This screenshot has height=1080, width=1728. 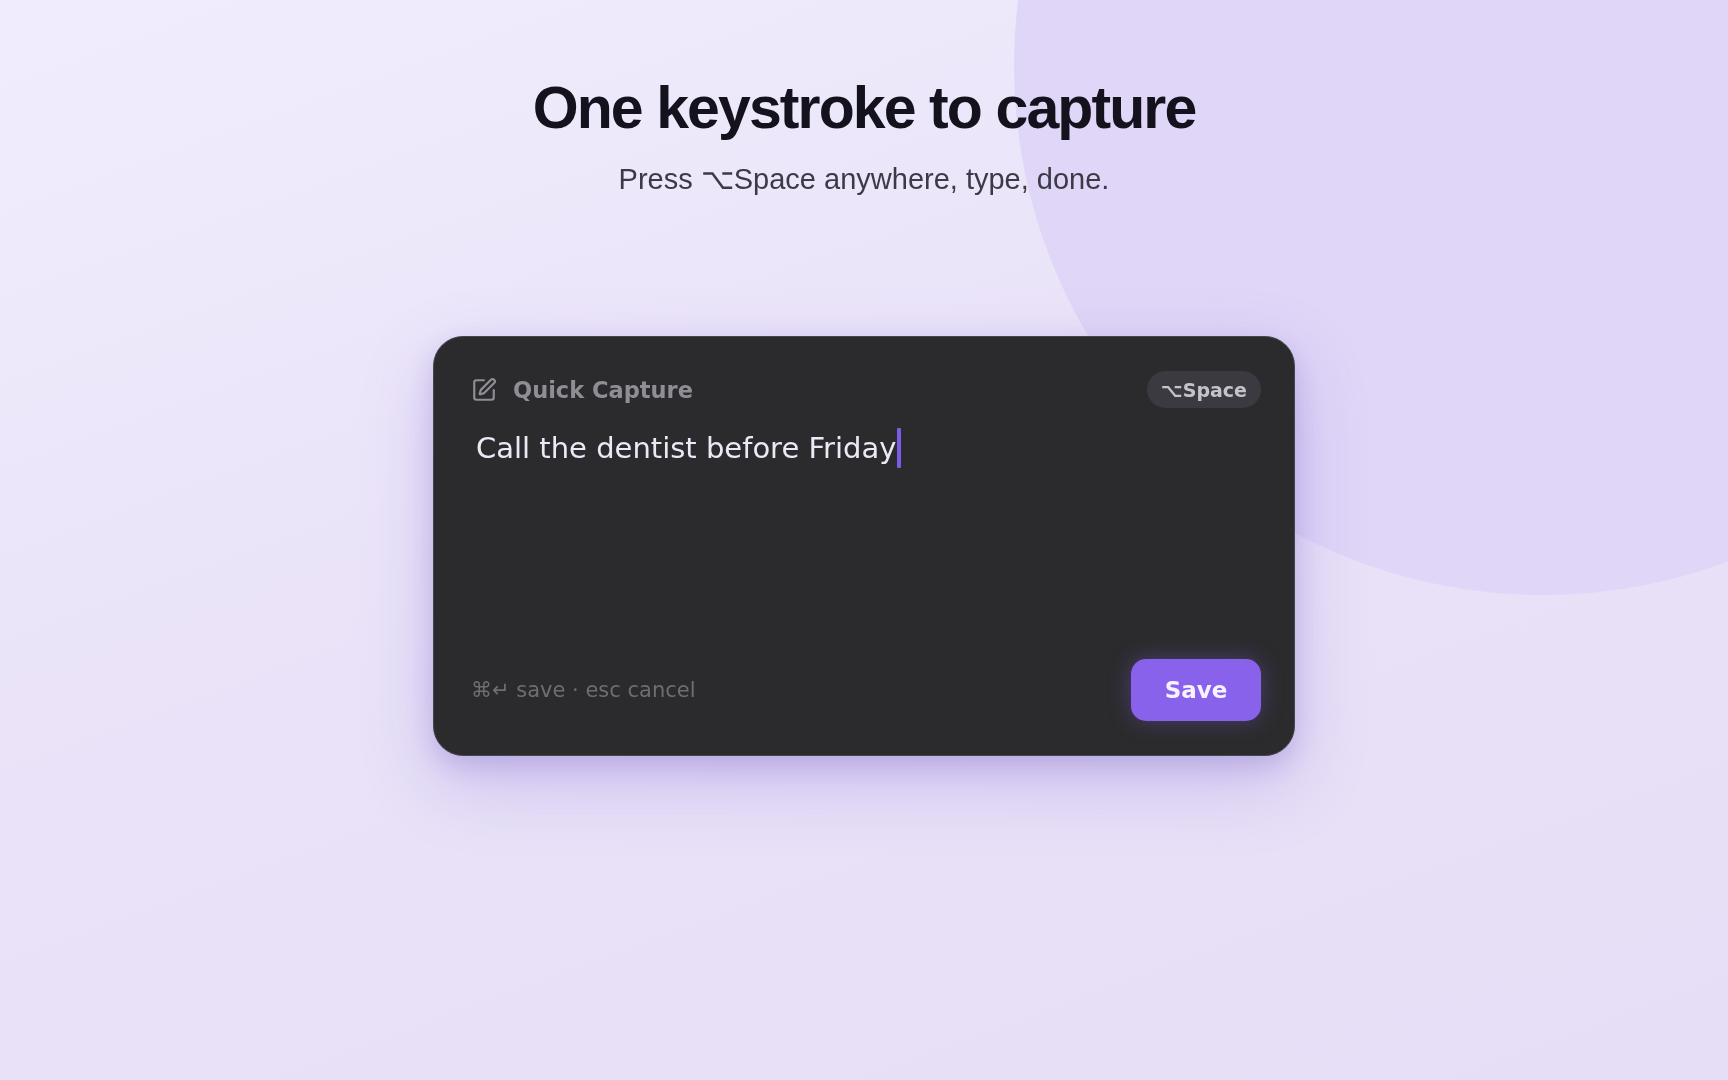 What do you see at coordinates (864, 179) in the screenshot?
I see `page-subtitle: Press ⌥Space anywhere, type, done.` at bounding box center [864, 179].